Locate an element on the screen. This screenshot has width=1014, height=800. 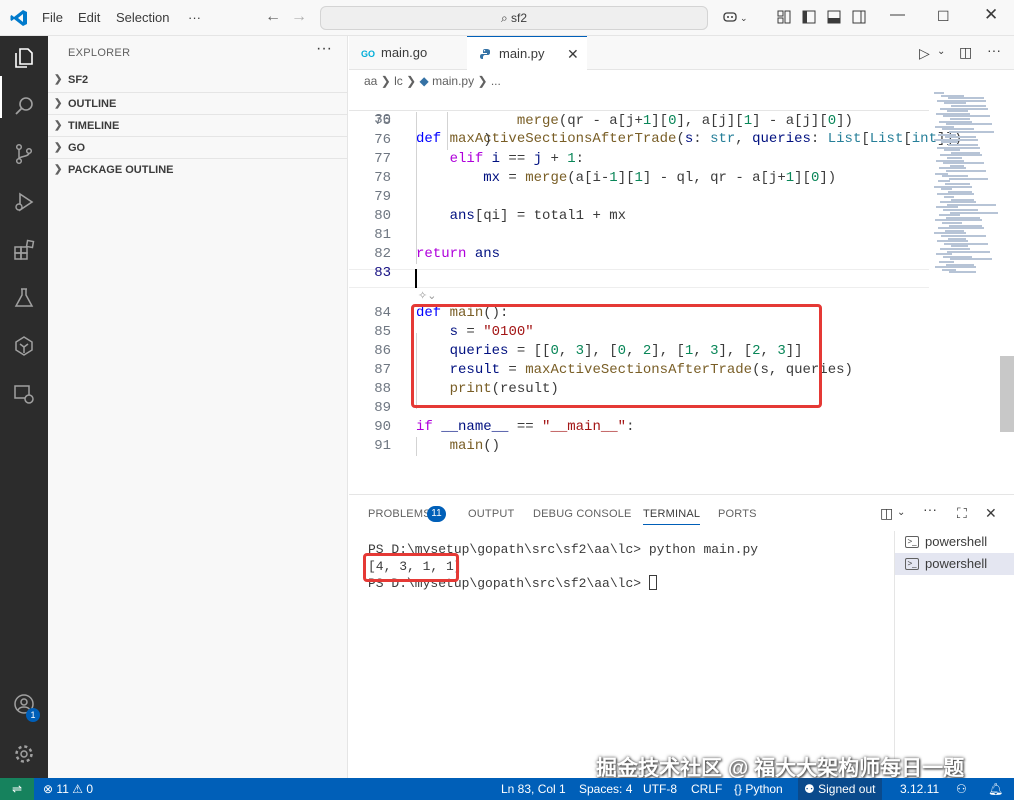
remote-explorer-icon is located at coordinates (24, 394).